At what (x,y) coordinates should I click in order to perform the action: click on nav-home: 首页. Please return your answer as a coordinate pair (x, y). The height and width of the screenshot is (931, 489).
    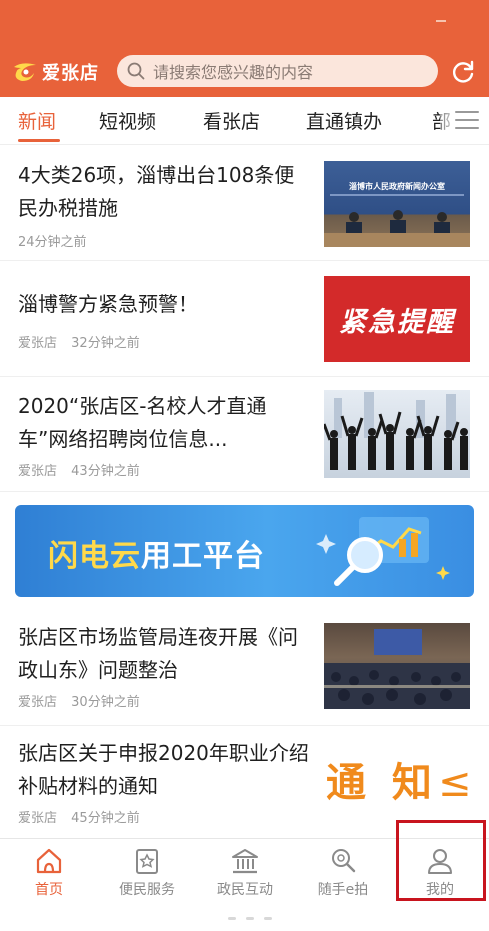
    Looking at the image, I should click on (49, 873).